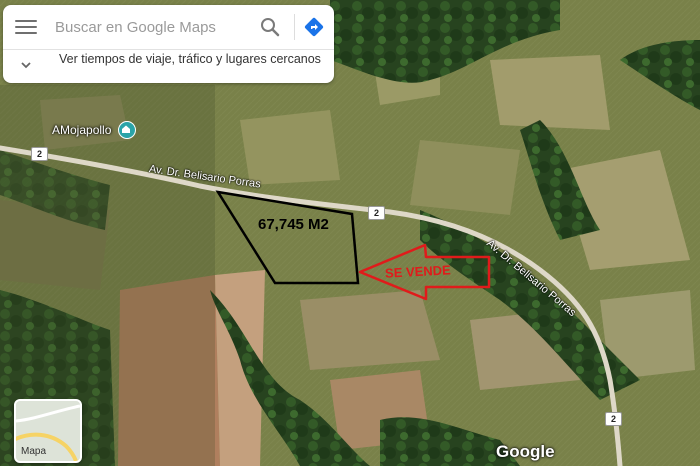  I want to click on place-label: AMojapollo, so click(81, 130).